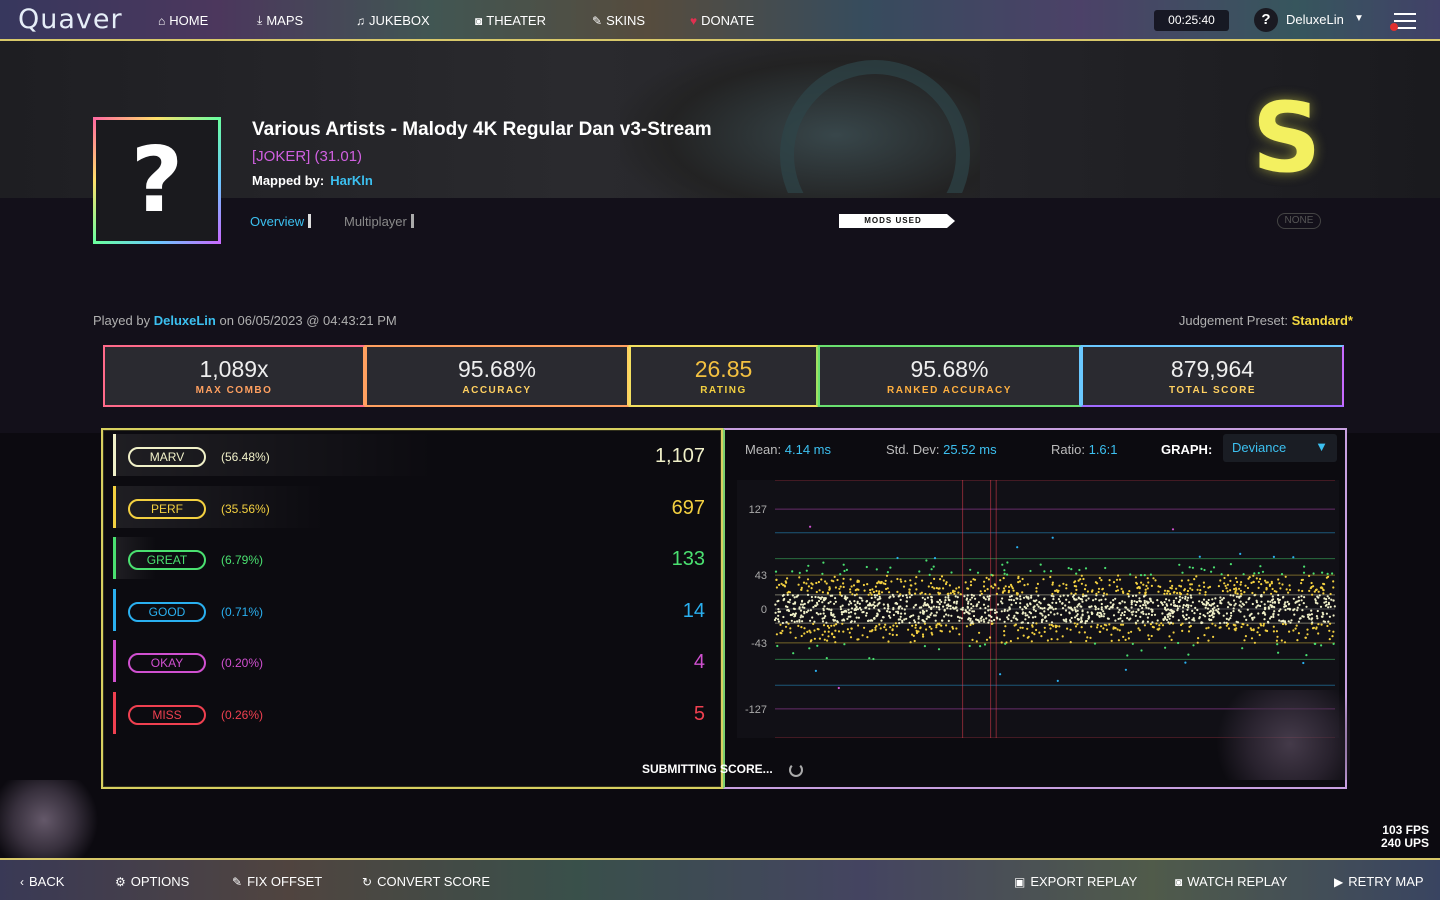 The width and height of the screenshot is (1440, 900). Describe the element at coordinates (277, 881) in the screenshot. I see `fix-offset-button: ✎ FIX OFFSET` at that location.